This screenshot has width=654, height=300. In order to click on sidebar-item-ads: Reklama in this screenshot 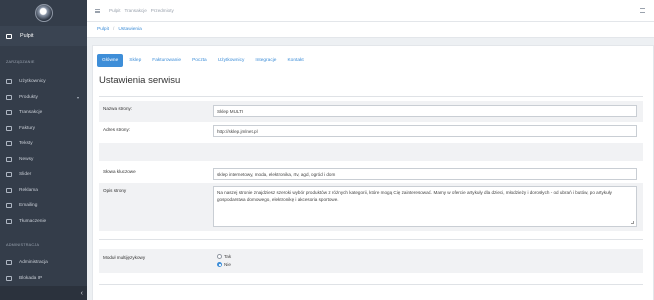, I will do `click(43, 191)`.